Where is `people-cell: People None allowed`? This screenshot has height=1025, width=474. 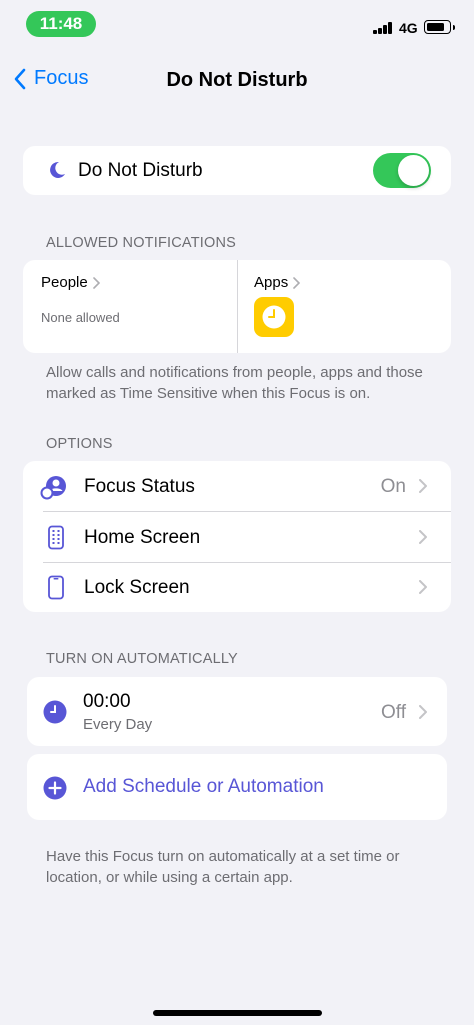 people-cell: People None allowed is located at coordinates (130, 306).